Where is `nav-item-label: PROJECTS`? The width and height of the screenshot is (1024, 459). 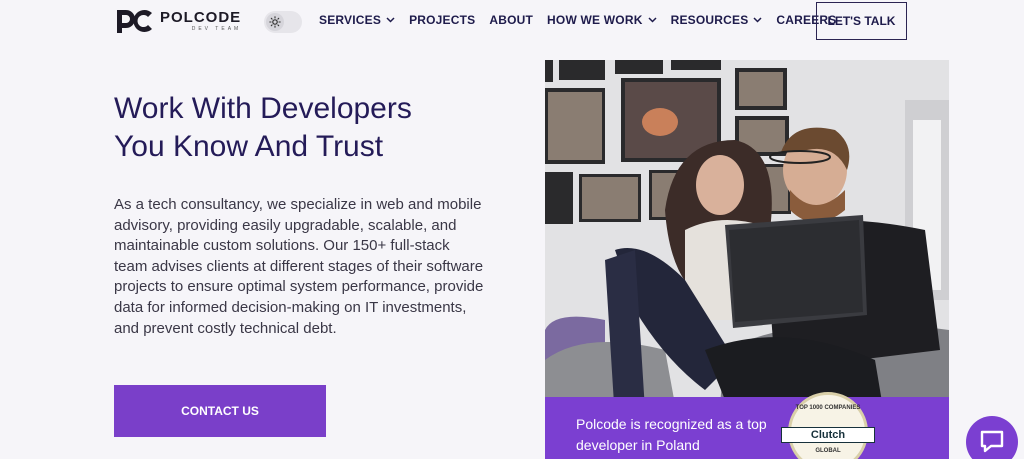
nav-item-label: PROJECTS is located at coordinates (442, 20).